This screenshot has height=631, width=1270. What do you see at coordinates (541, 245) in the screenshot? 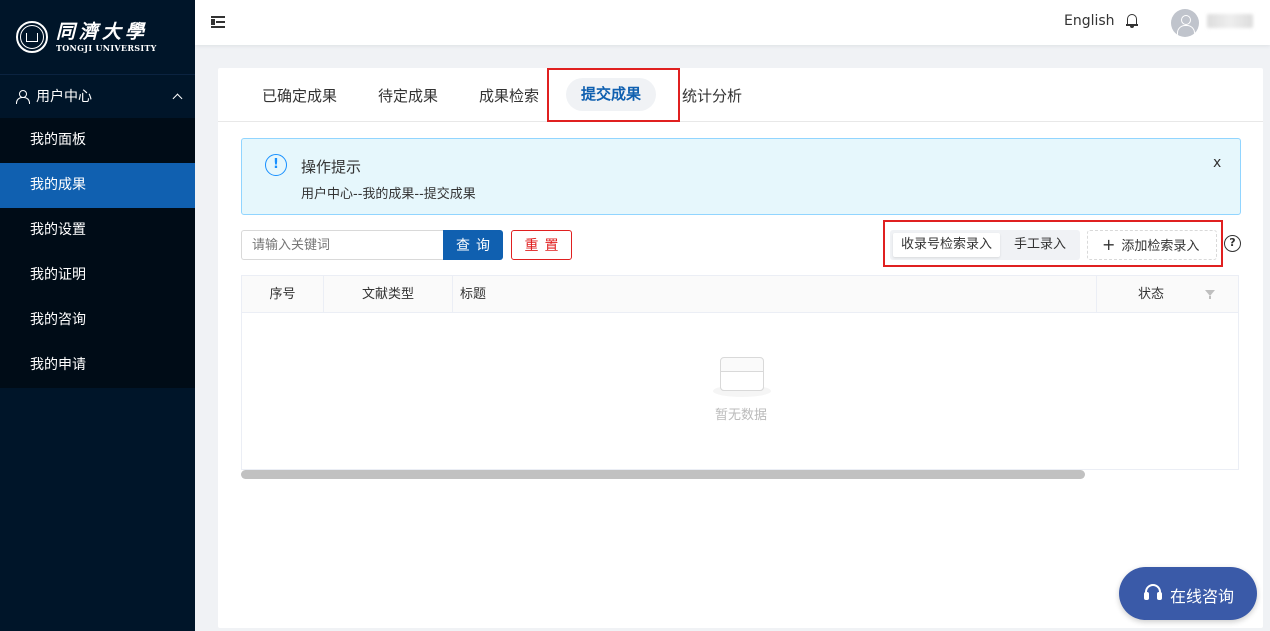
I see `reset-button: 重置` at bounding box center [541, 245].